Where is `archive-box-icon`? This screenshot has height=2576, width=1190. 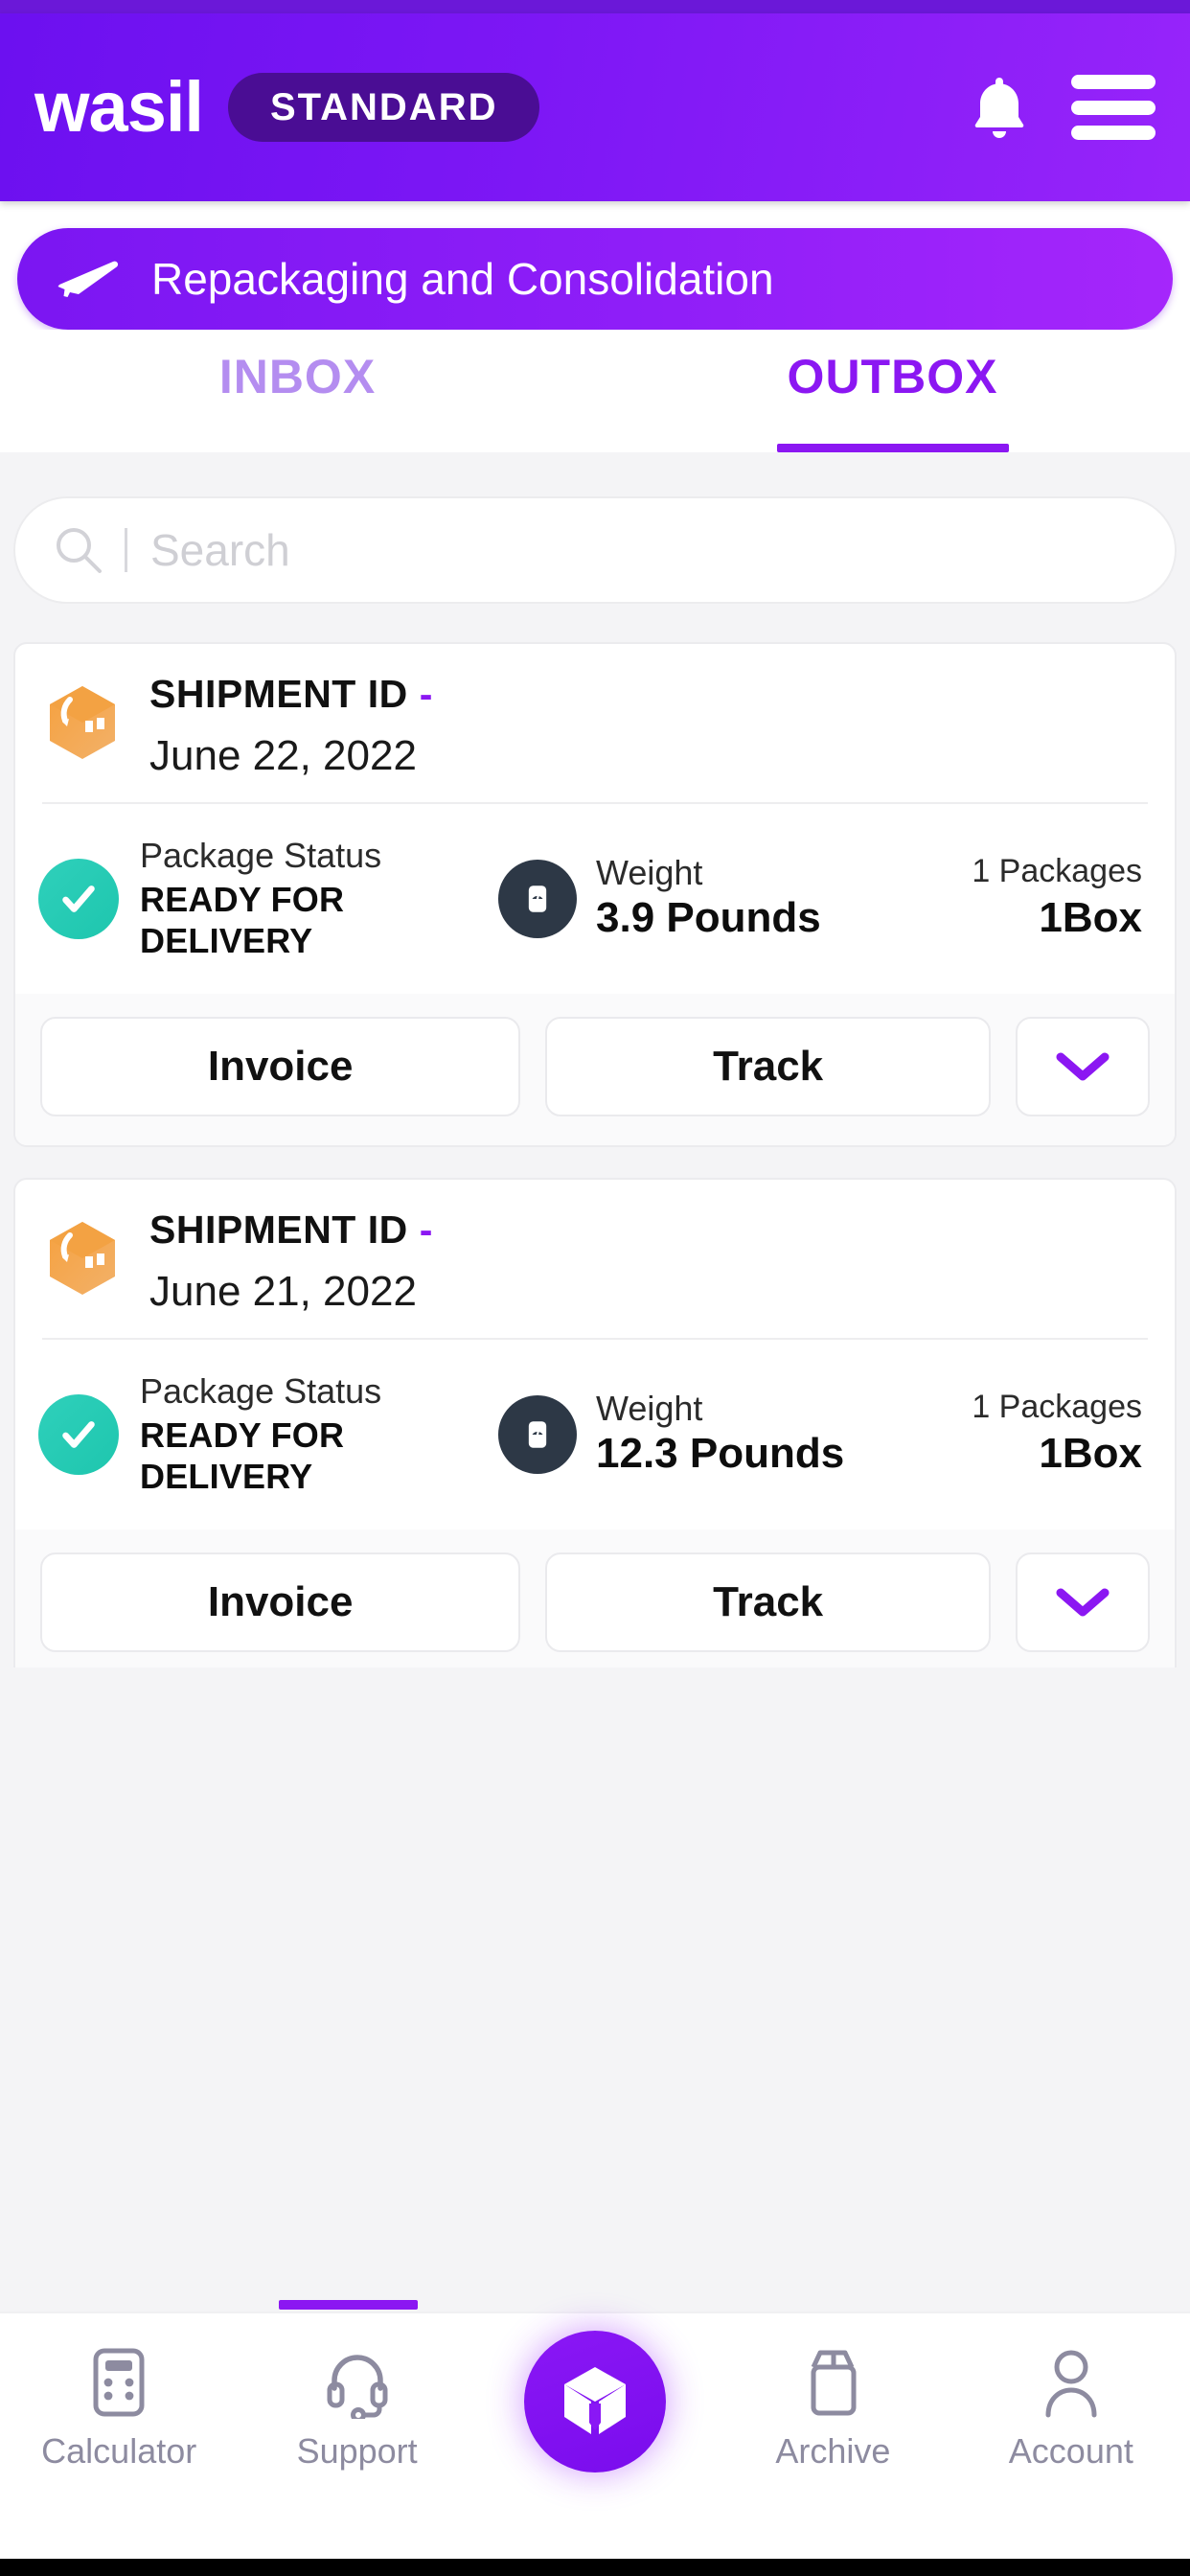
archive-box-icon is located at coordinates (833, 2382).